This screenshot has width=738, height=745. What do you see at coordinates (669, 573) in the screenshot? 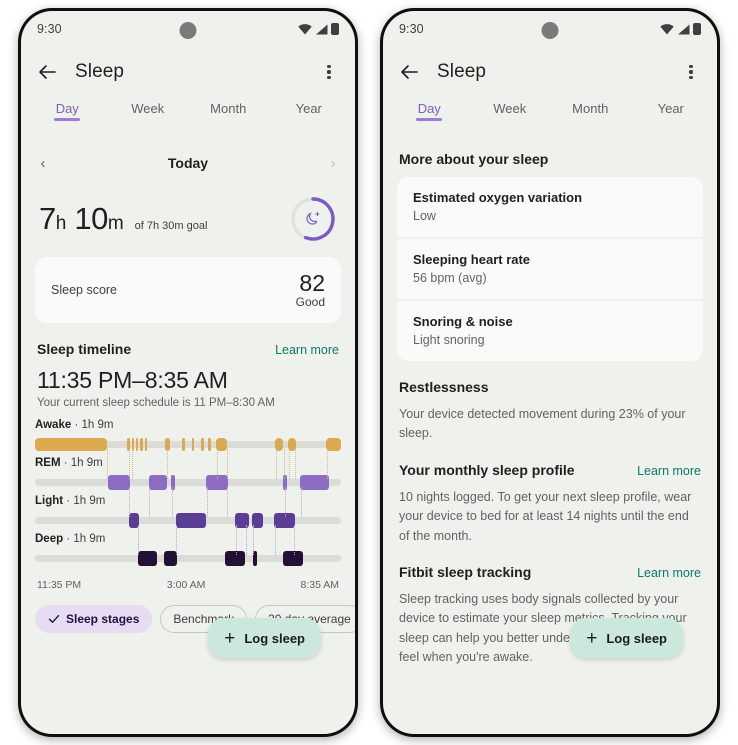
I see `learn-more-tracking-link: Learn more` at bounding box center [669, 573].